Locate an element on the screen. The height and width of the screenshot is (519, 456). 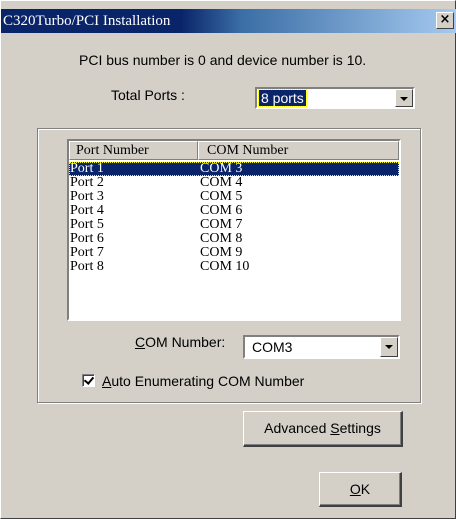
port-list-row: Port 6 COM 8 is located at coordinates (234, 239).